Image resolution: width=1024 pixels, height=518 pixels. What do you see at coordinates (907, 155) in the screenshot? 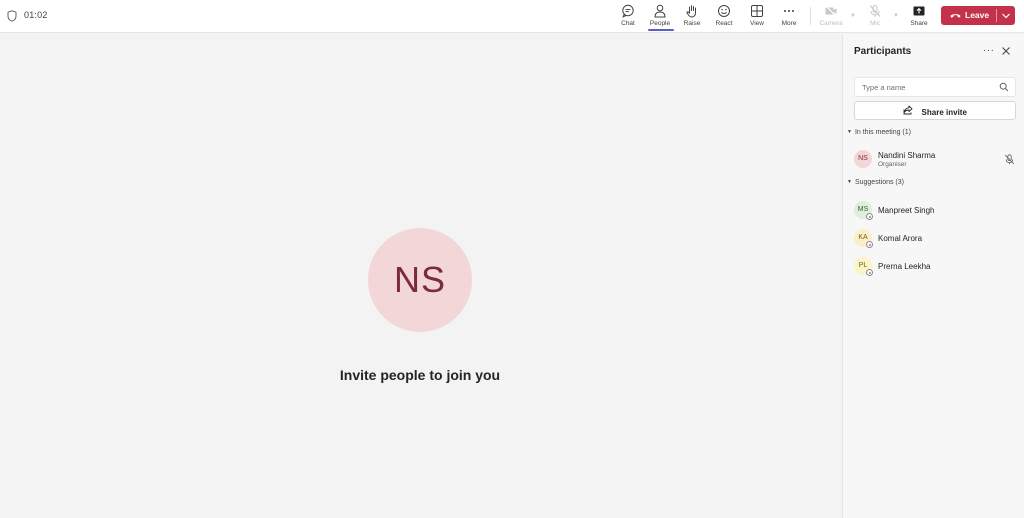
I see `participant-name: Nandini Sharma` at bounding box center [907, 155].